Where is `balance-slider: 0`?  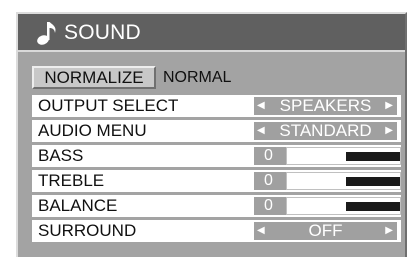
balance-slider: 0 is located at coordinates (327, 206).